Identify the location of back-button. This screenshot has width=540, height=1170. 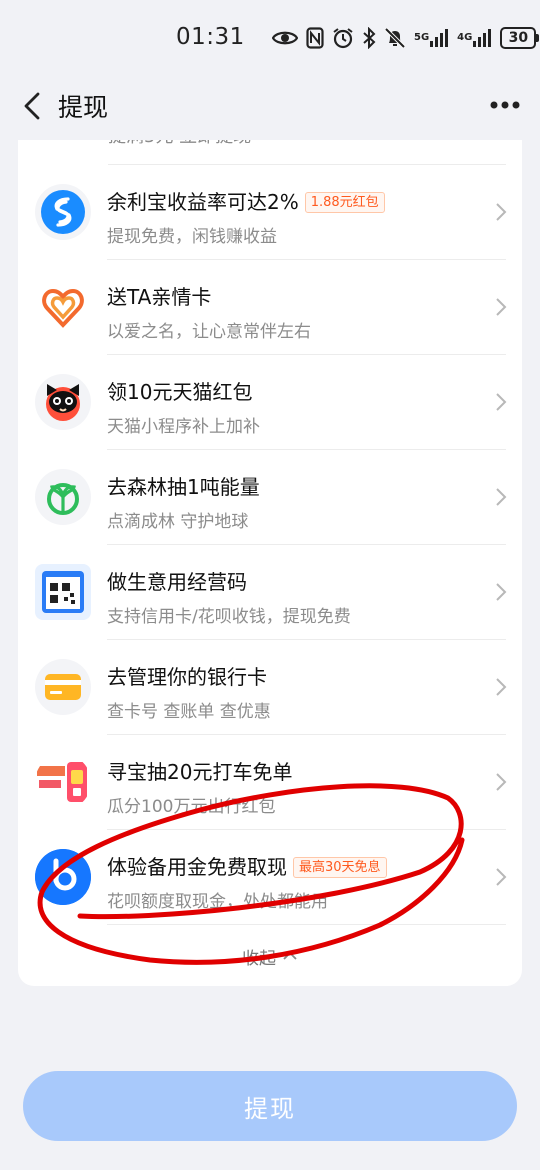
(32, 106).